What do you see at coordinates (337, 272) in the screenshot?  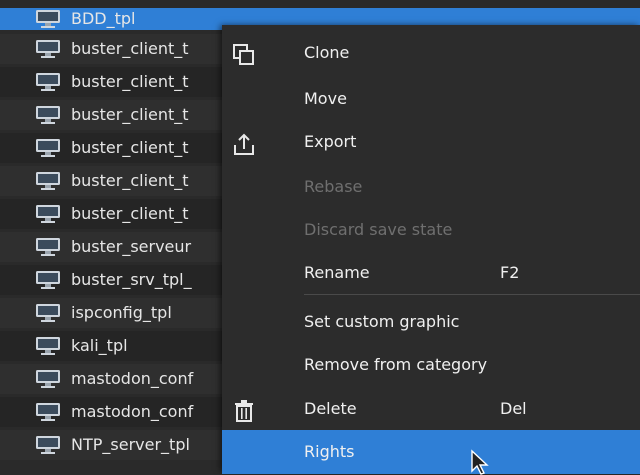 I see `menu-item-label: Rename` at bounding box center [337, 272].